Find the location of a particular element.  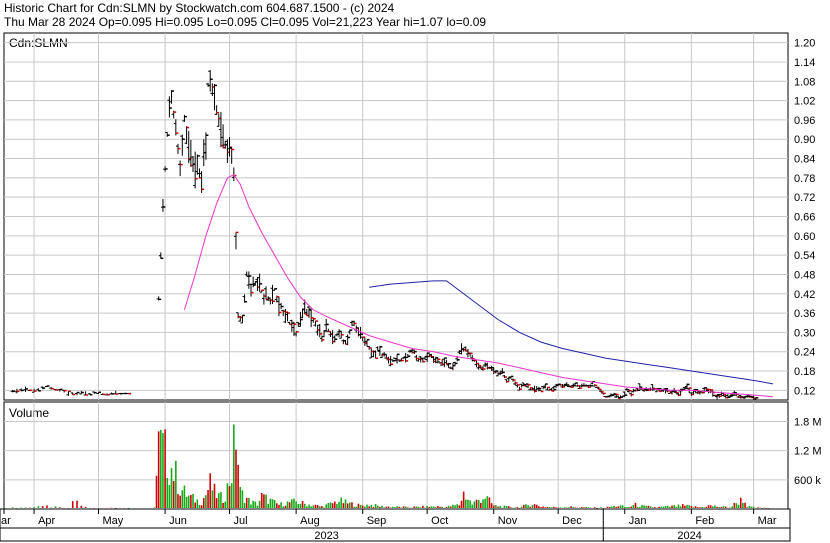

price-tick-label: 0.96 is located at coordinates (804, 121).